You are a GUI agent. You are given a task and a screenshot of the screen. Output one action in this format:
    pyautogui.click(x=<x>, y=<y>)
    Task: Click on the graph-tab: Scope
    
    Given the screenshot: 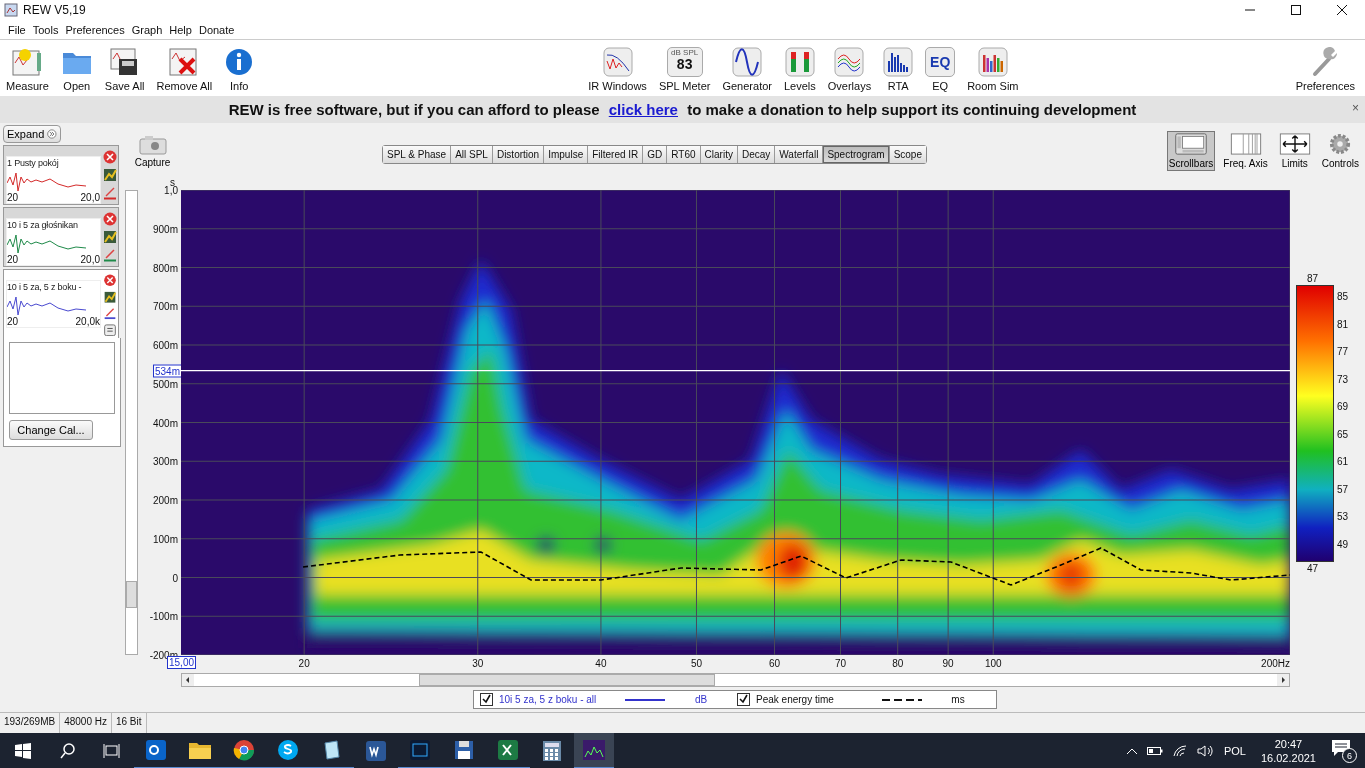 What is the action you would take?
    pyautogui.click(x=907, y=154)
    